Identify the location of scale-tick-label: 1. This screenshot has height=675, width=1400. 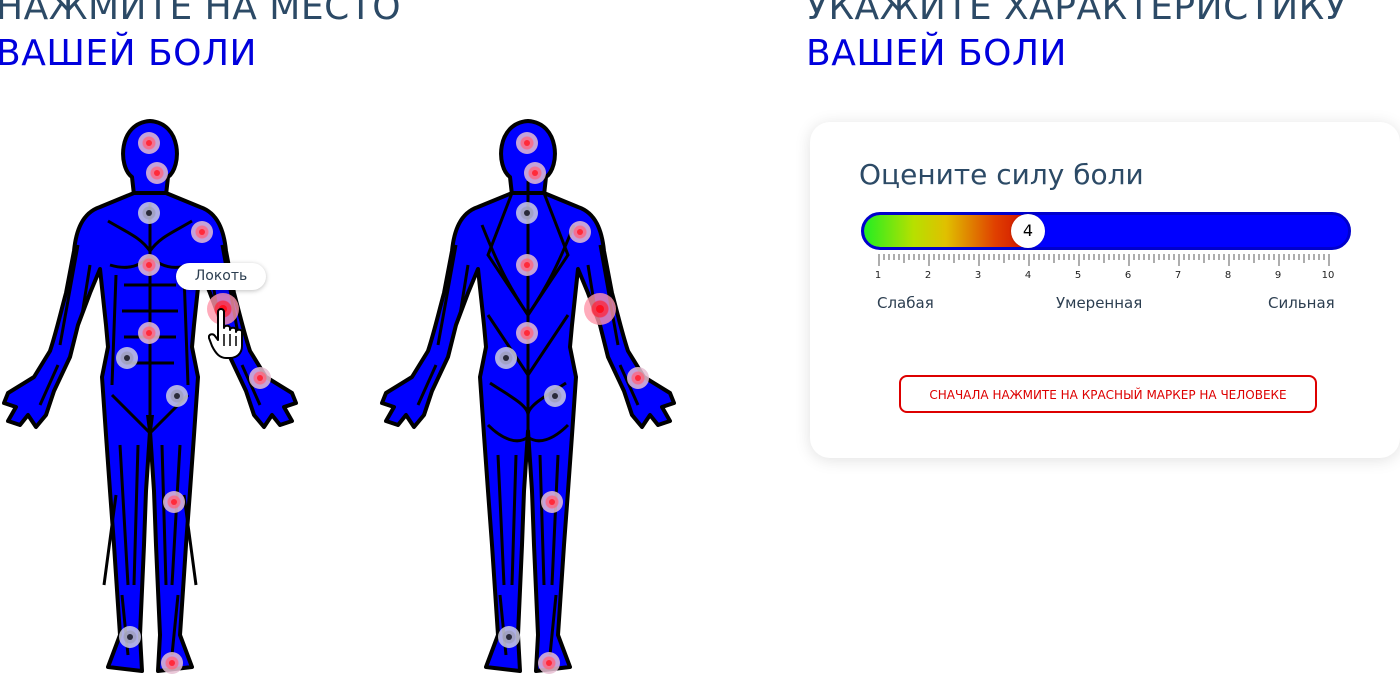
(878, 275).